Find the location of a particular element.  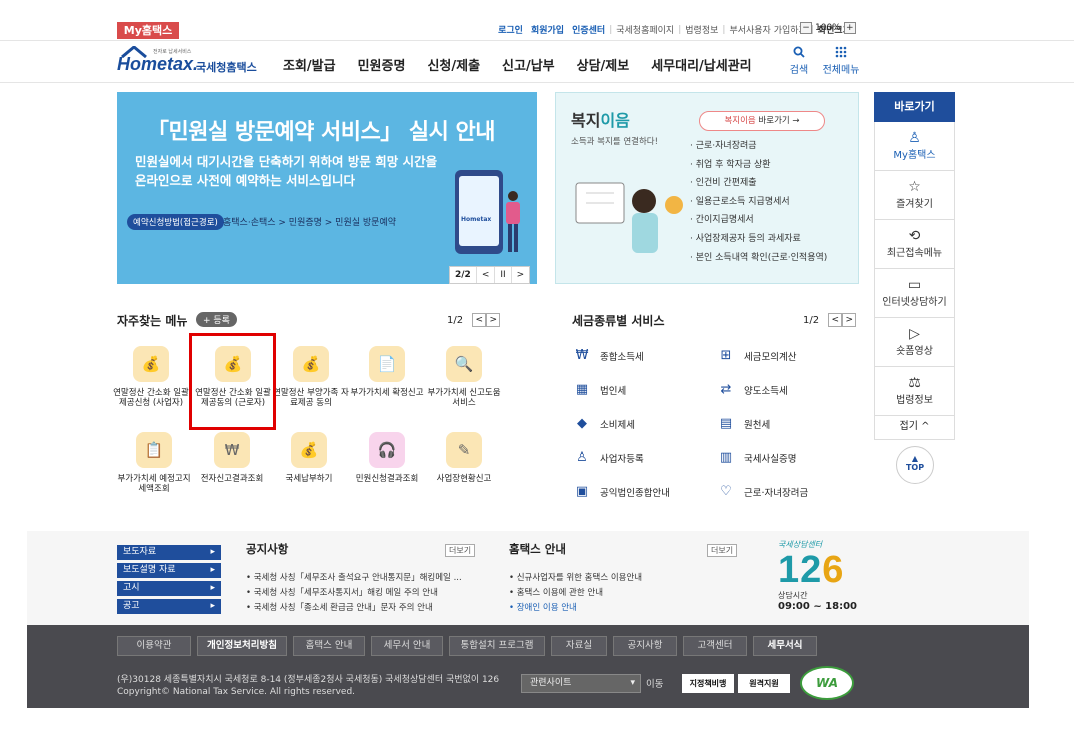

welfare-item: 본인 소득내역 확인(근로·인적용역) is located at coordinates (759, 258).